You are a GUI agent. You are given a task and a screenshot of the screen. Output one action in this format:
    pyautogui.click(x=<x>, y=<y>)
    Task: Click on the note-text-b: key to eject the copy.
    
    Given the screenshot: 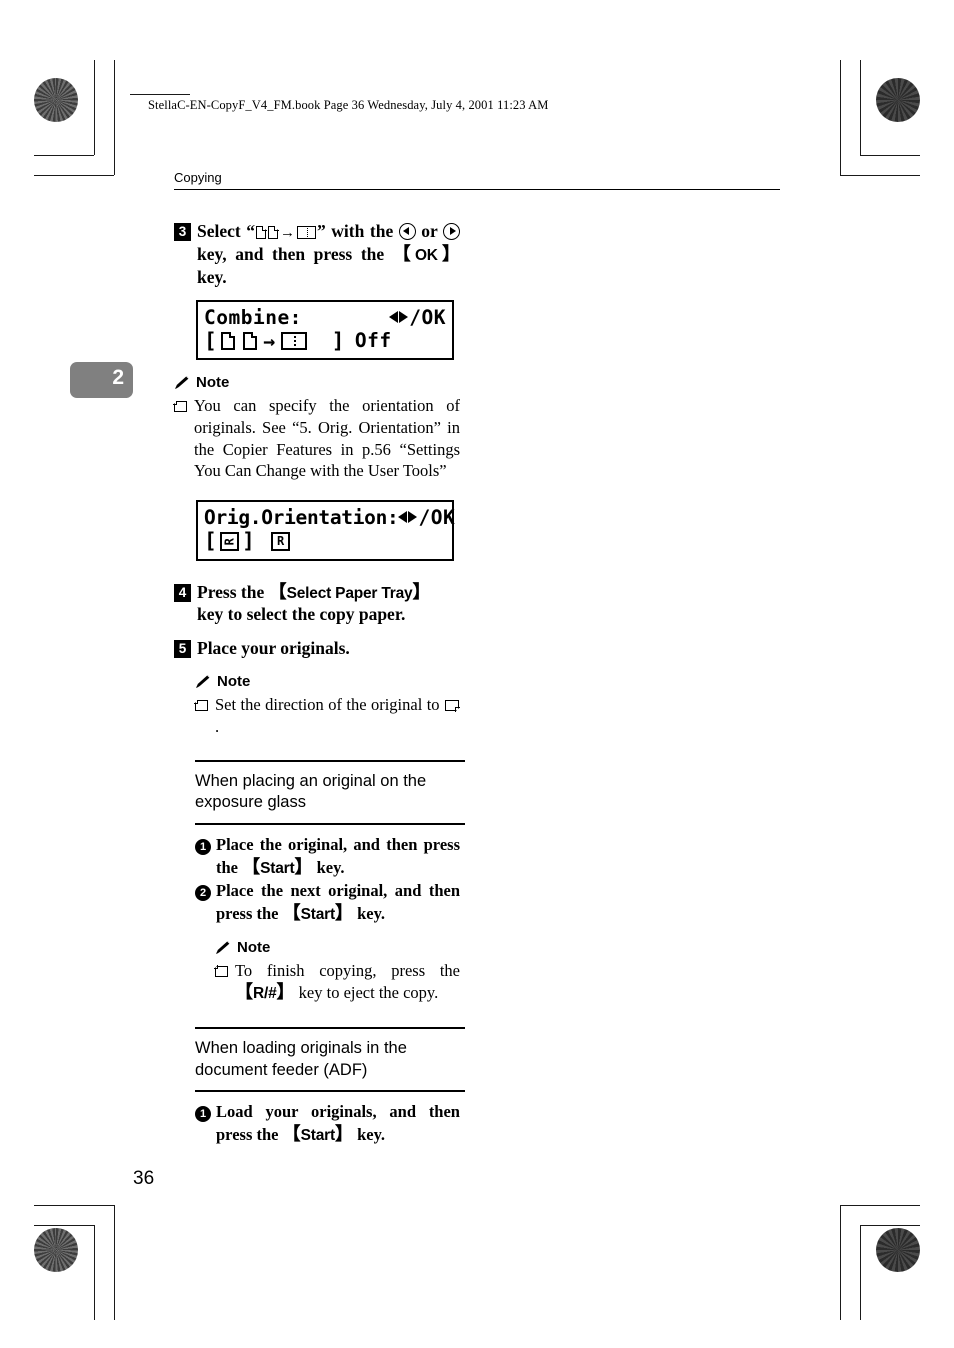 What is the action you would take?
    pyautogui.click(x=366, y=993)
    